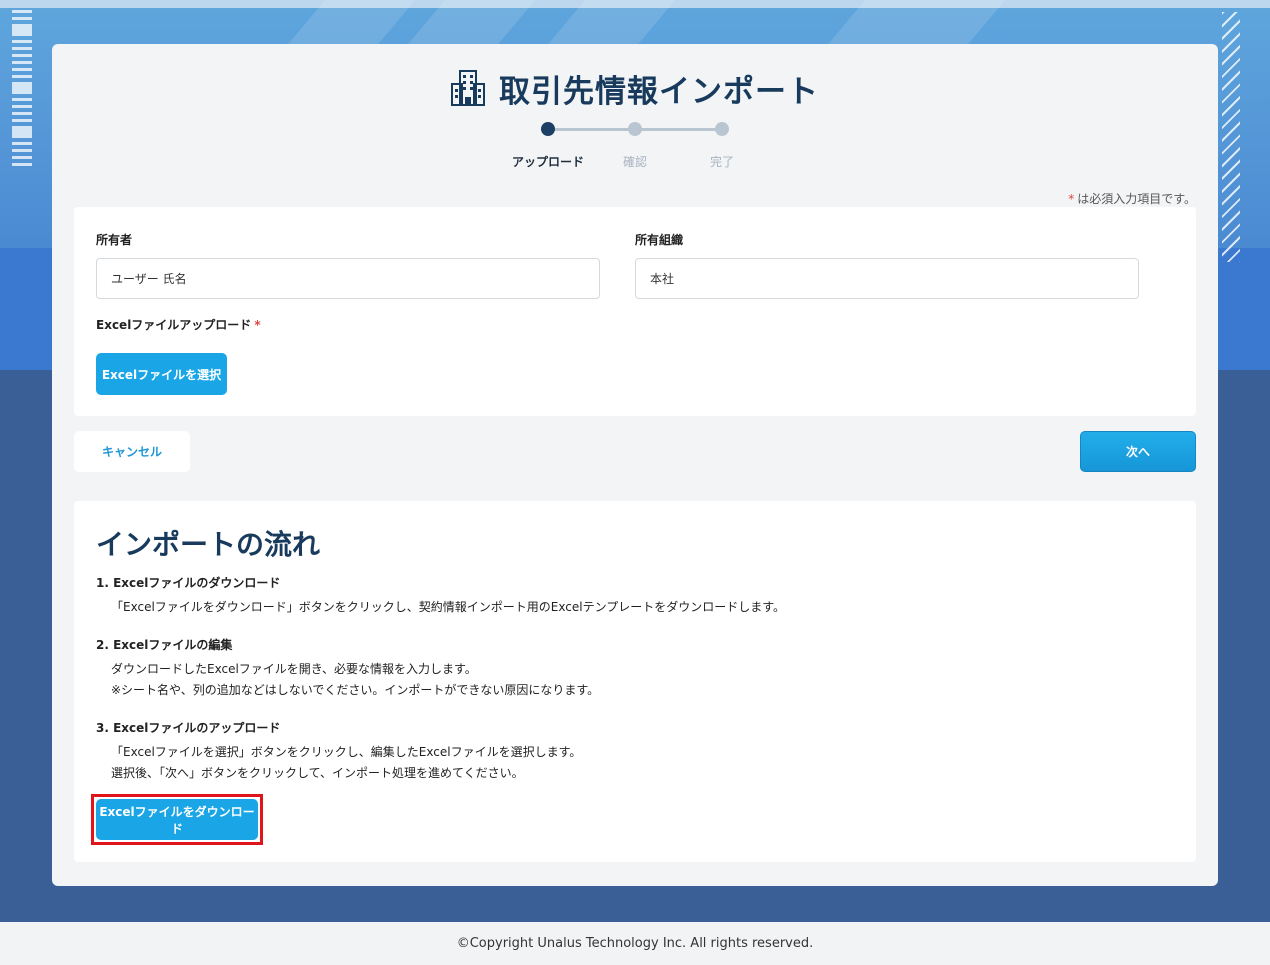  I want to click on upload-label-text: Excelファイルアップロード, so click(174, 325).